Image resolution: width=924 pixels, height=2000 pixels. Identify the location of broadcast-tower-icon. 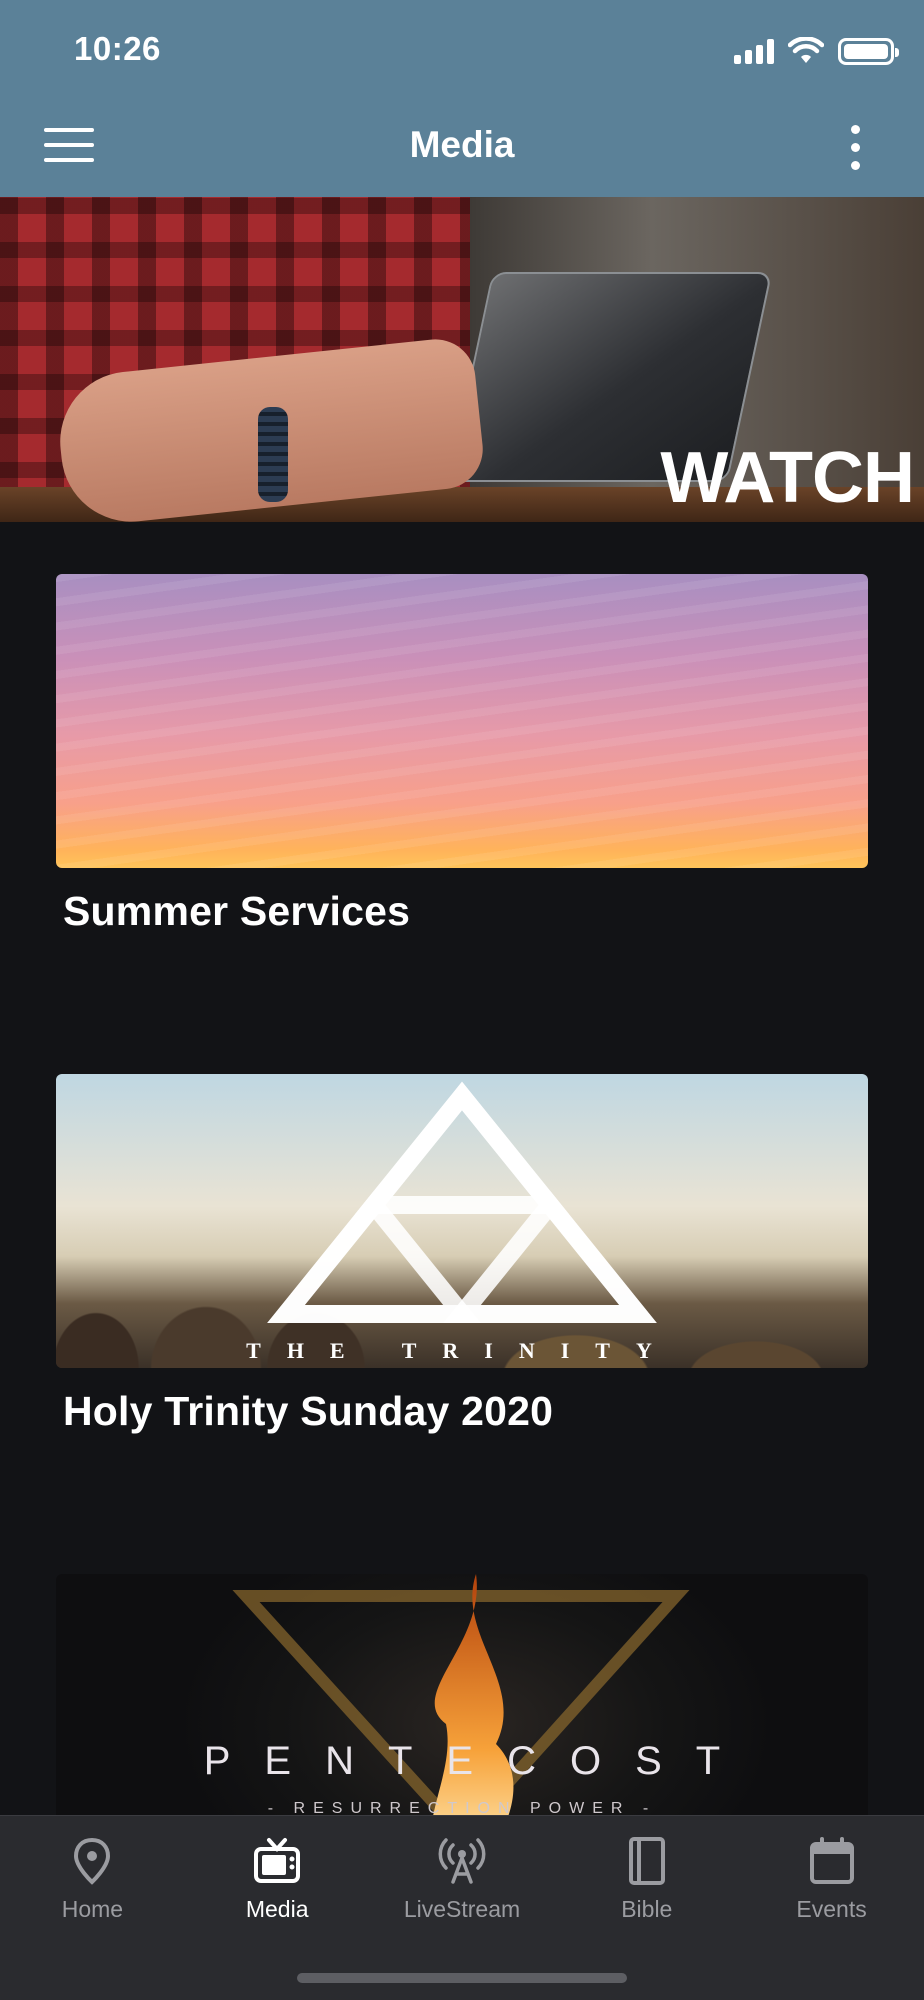
(462, 1861).